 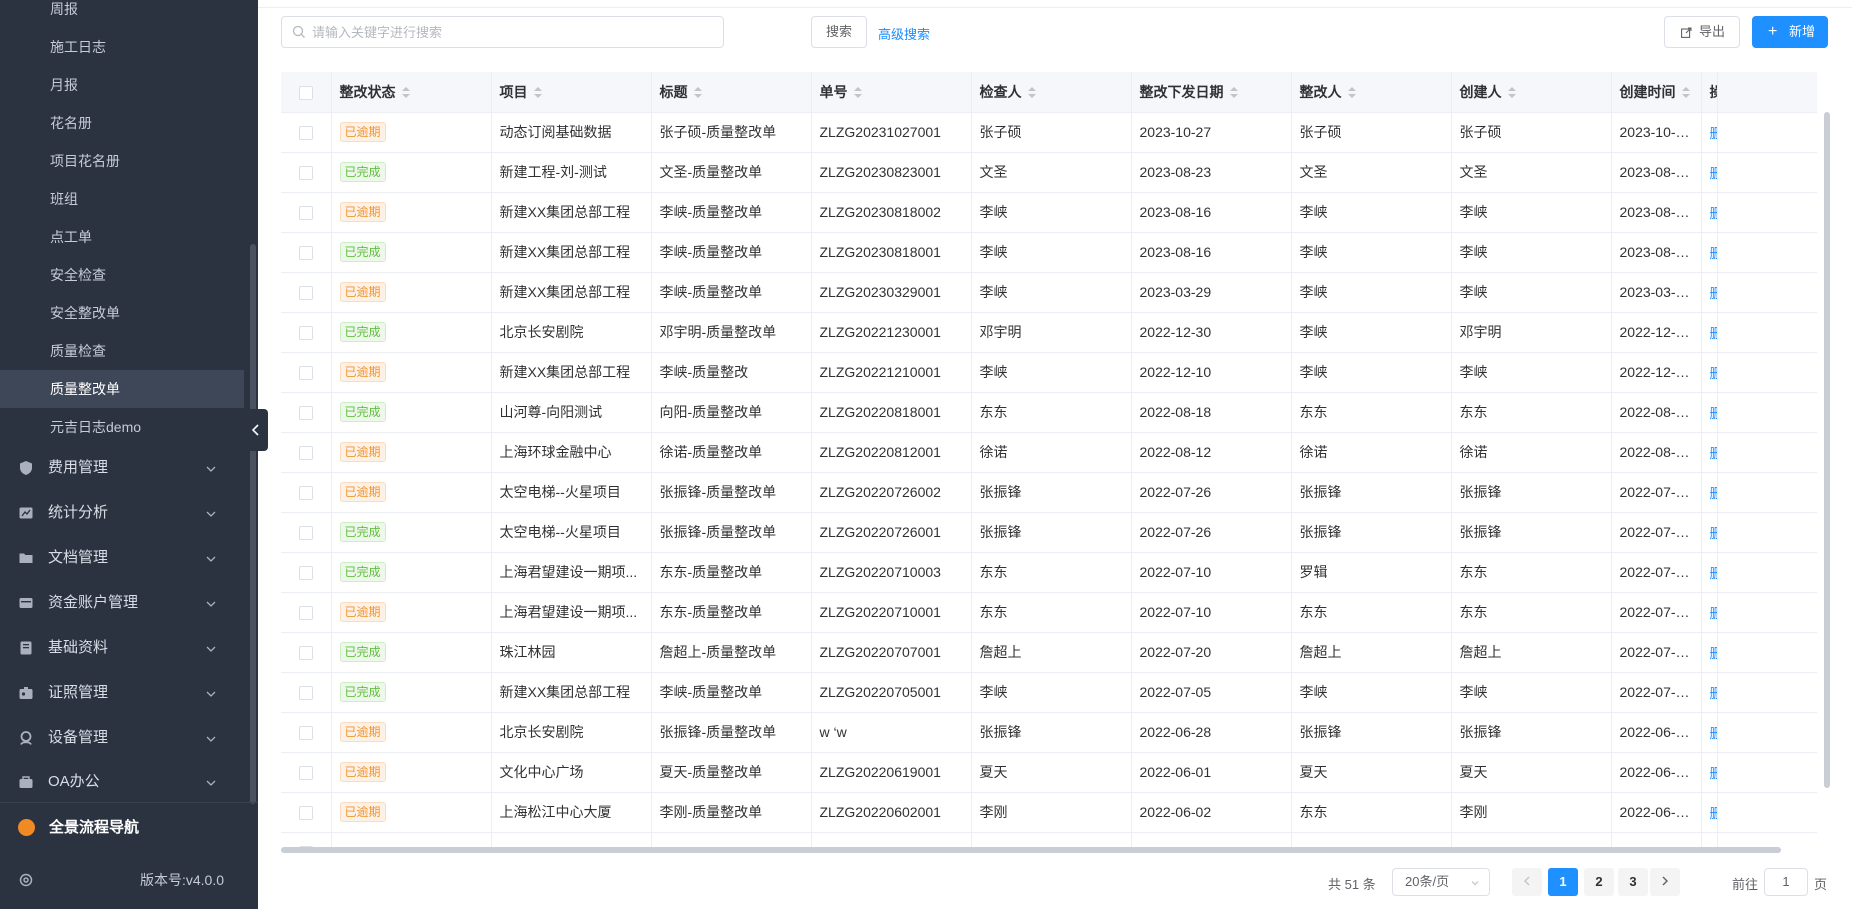 What do you see at coordinates (122, 782) in the screenshot?
I see `sidebar-group-8: OA办公` at bounding box center [122, 782].